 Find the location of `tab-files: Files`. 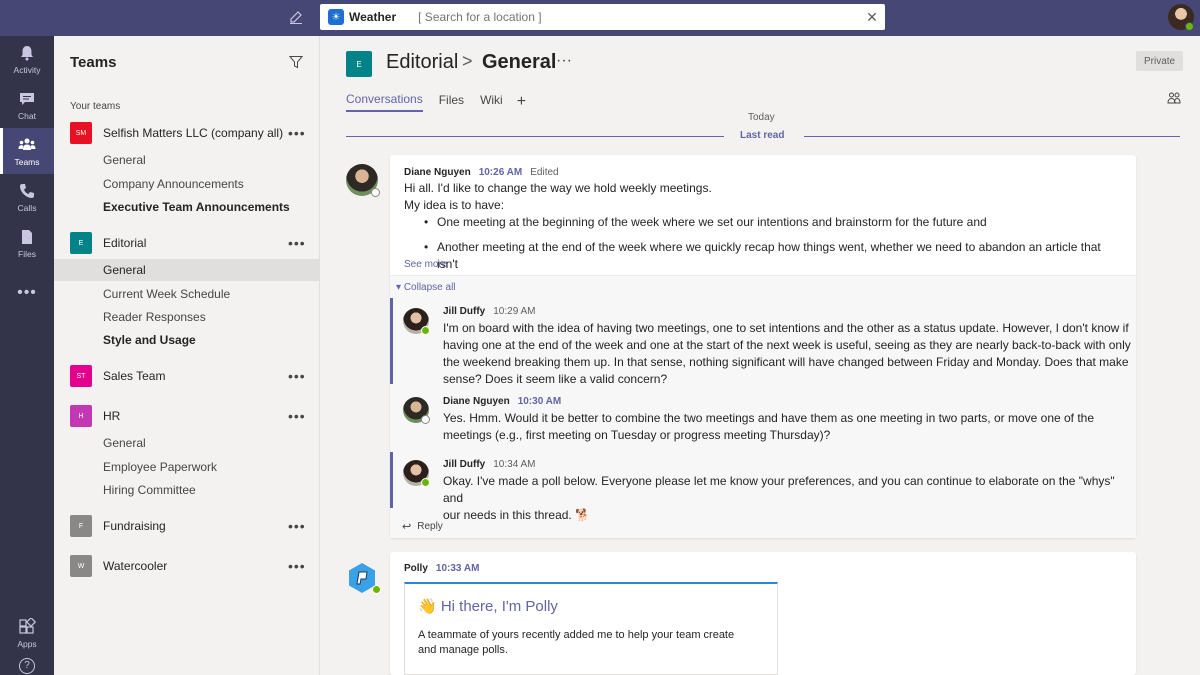

tab-files: Files is located at coordinates (451, 102).